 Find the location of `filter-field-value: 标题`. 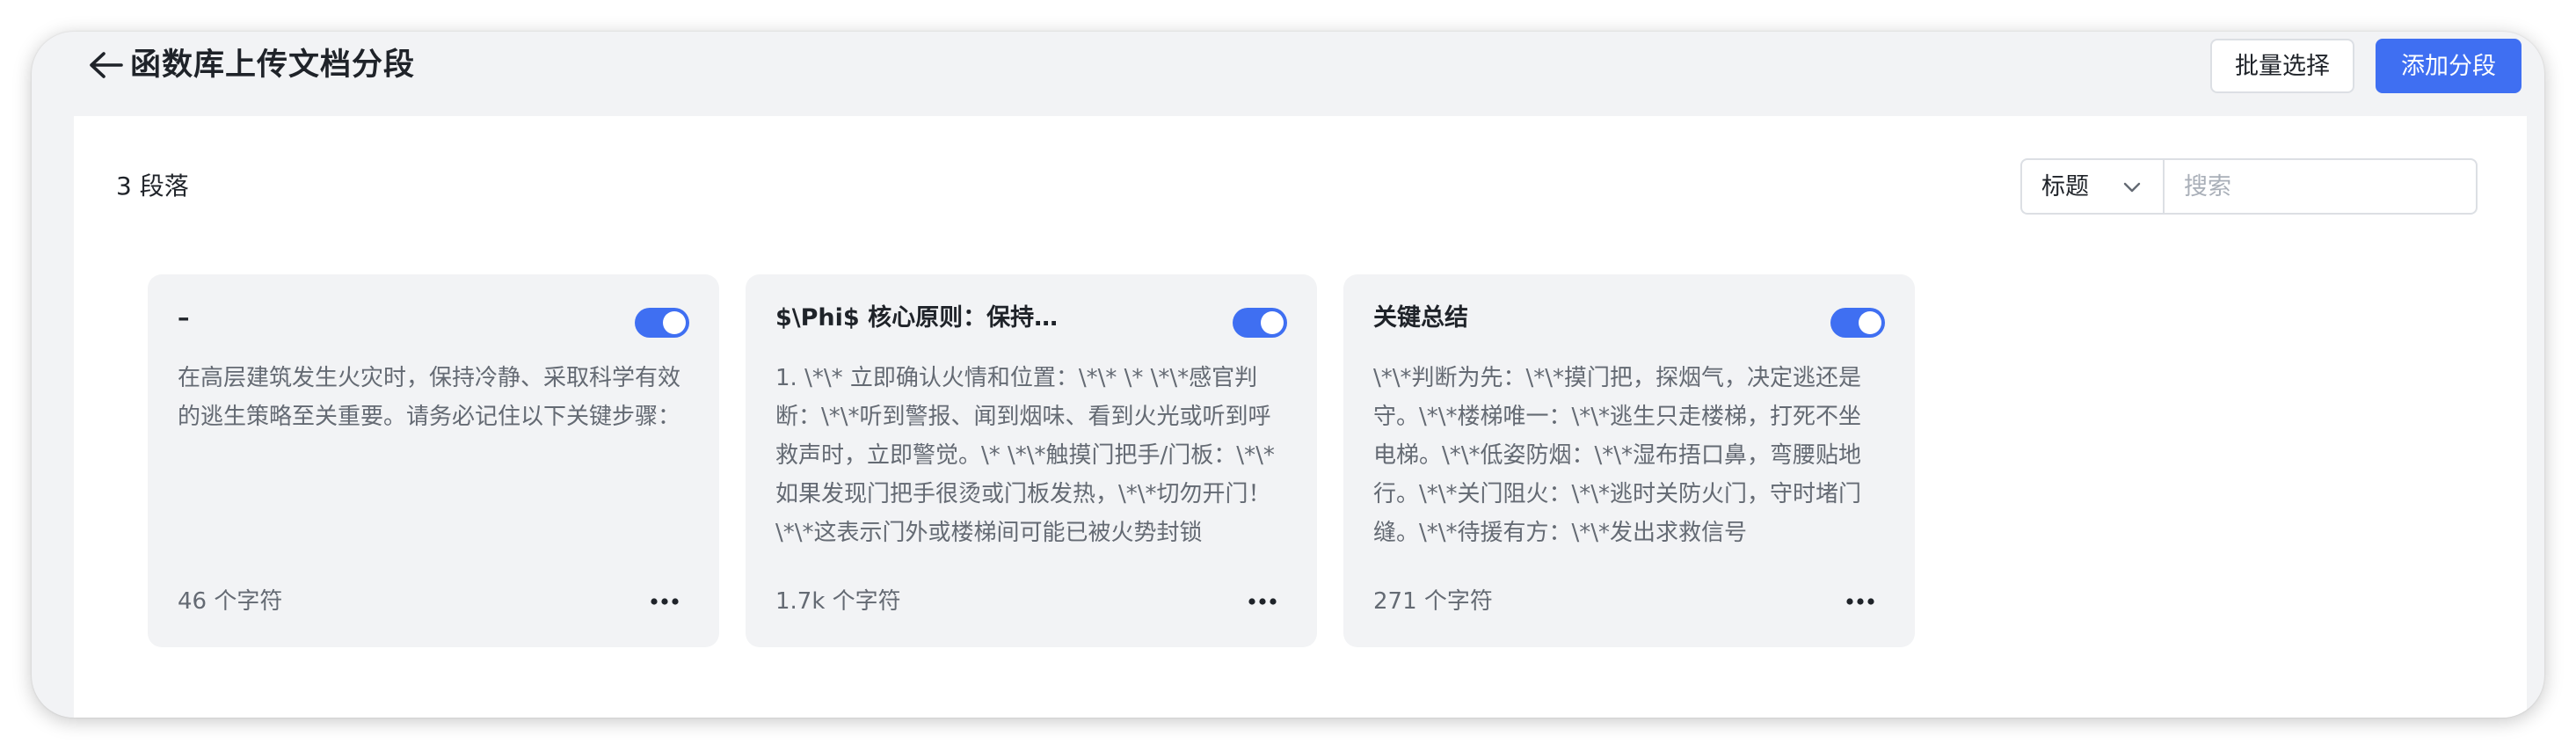

filter-field-value: 标题 is located at coordinates (2065, 187).